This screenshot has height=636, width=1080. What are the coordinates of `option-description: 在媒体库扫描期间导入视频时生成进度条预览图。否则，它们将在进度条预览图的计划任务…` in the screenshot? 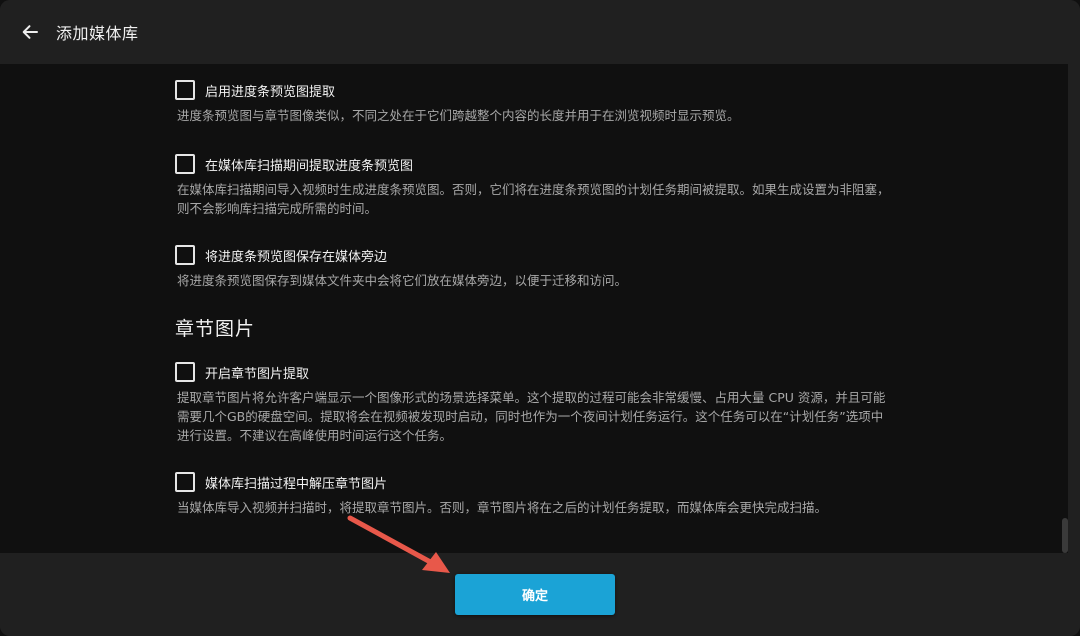 It's located at (533, 199).